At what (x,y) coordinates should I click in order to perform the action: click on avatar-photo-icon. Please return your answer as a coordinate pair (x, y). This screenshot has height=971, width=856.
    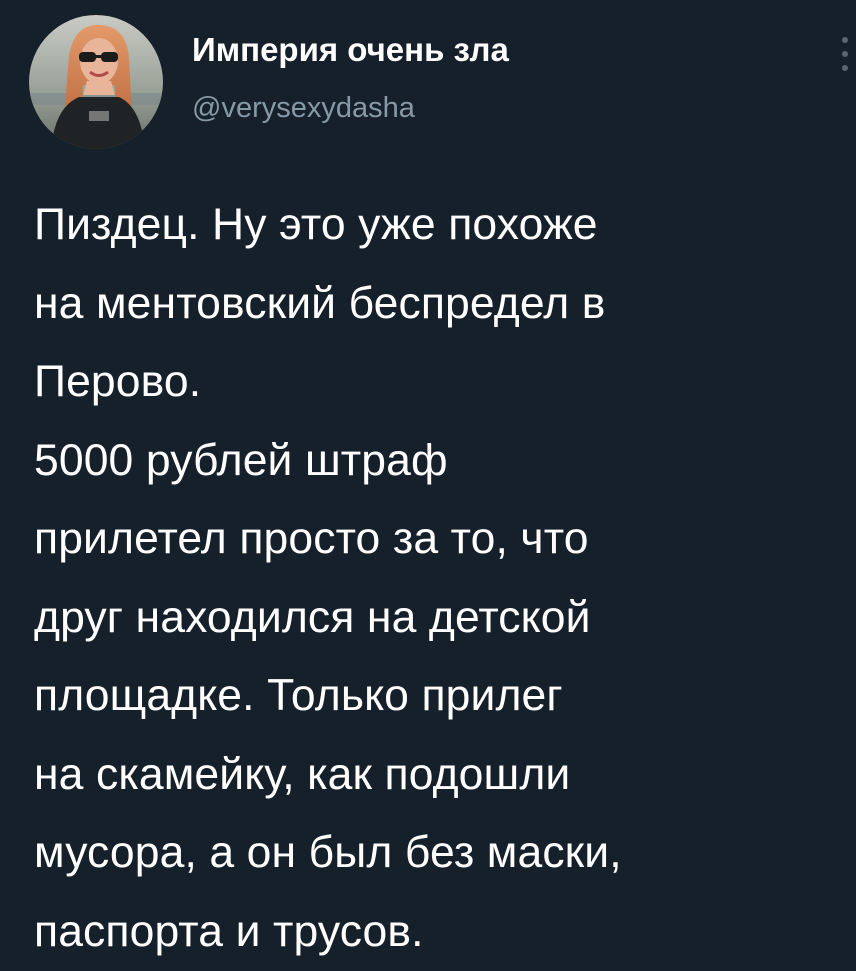
    Looking at the image, I should click on (96, 82).